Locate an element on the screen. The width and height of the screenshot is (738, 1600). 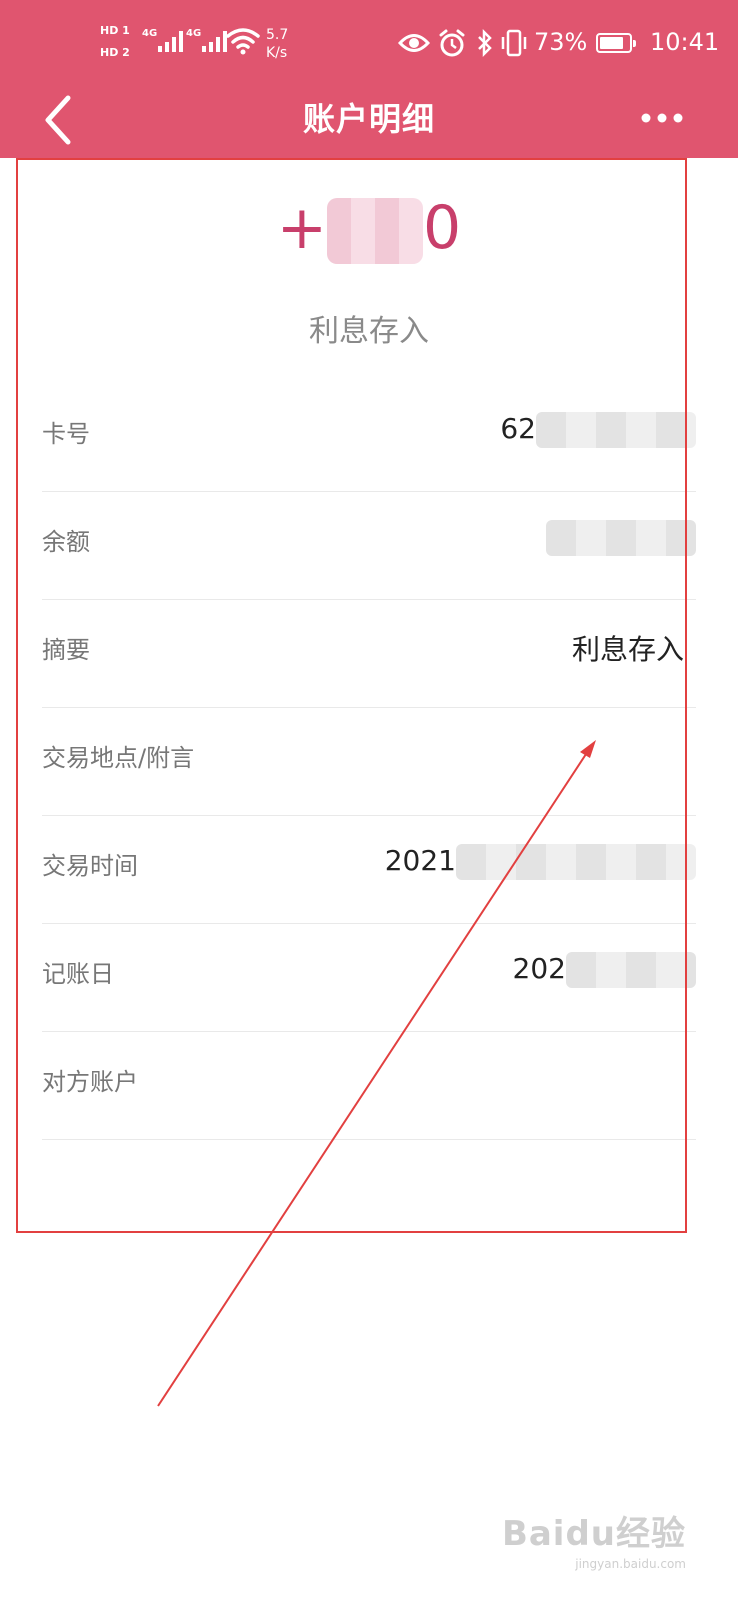
bluetooth-icon is located at coordinates (485, 43).